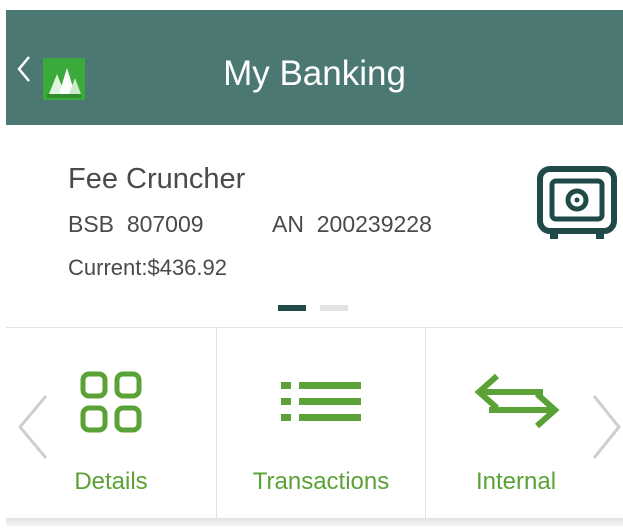  What do you see at coordinates (288, 224) in the screenshot?
I see `an-label: AN` at bounding box center [288, 224].